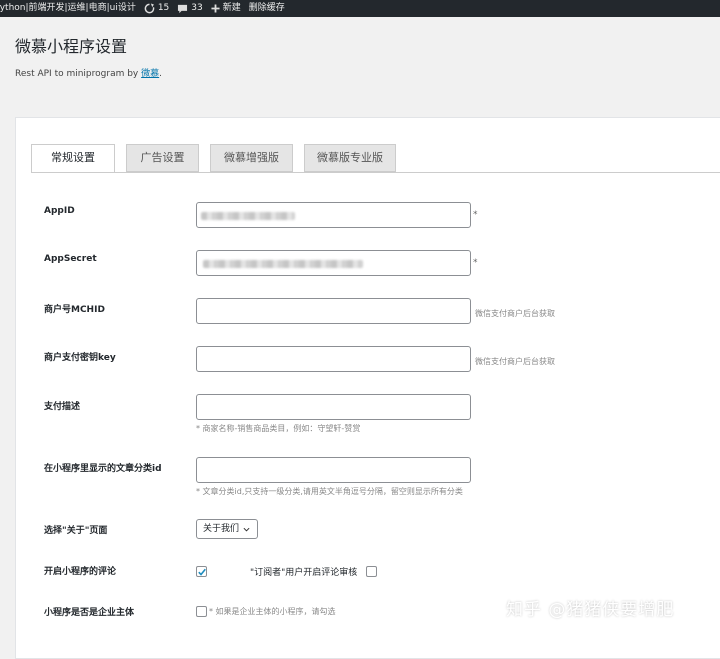 This screenshot has width=720, height=659. Describe the element at coordinates (371, 571) in the screenshot. I see `subscriber-review-checkbox` at that location.